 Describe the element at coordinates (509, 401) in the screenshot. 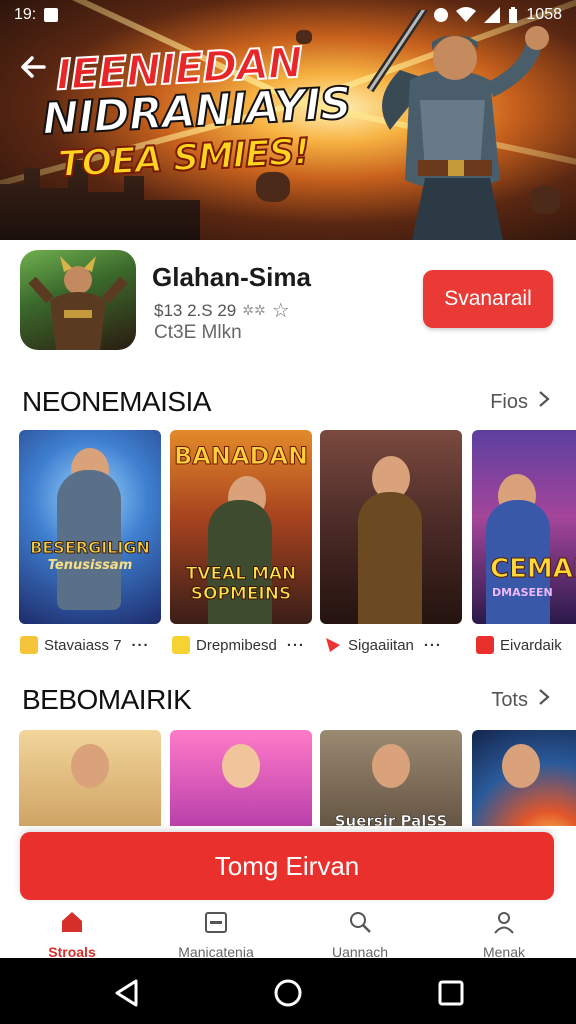

I see `see-more-label: Fiоs` at that location.